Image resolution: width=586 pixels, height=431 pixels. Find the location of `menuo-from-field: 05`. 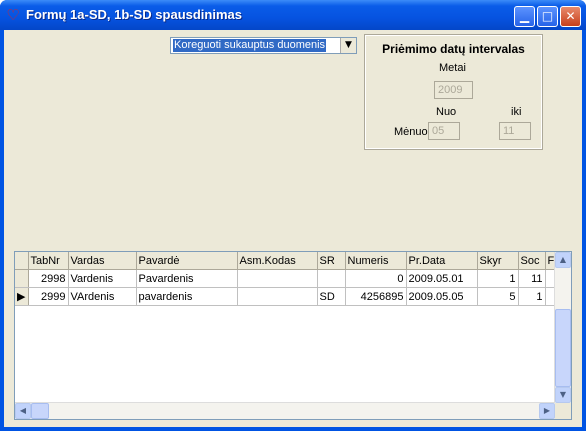

menuo-from-field: 05 is located at coordinates (444, 131).